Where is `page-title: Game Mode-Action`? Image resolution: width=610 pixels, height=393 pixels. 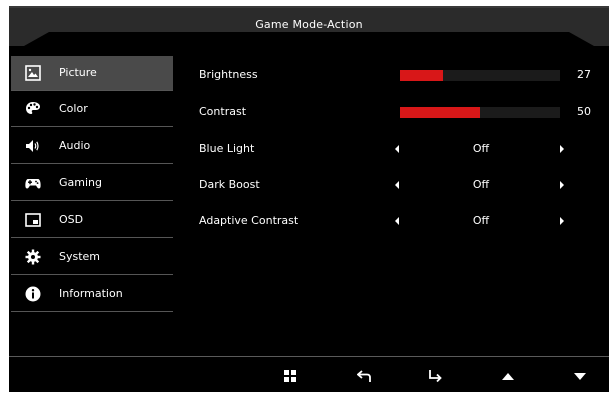
page-title: Game Mode-Action is located at coordinates (309, 24).